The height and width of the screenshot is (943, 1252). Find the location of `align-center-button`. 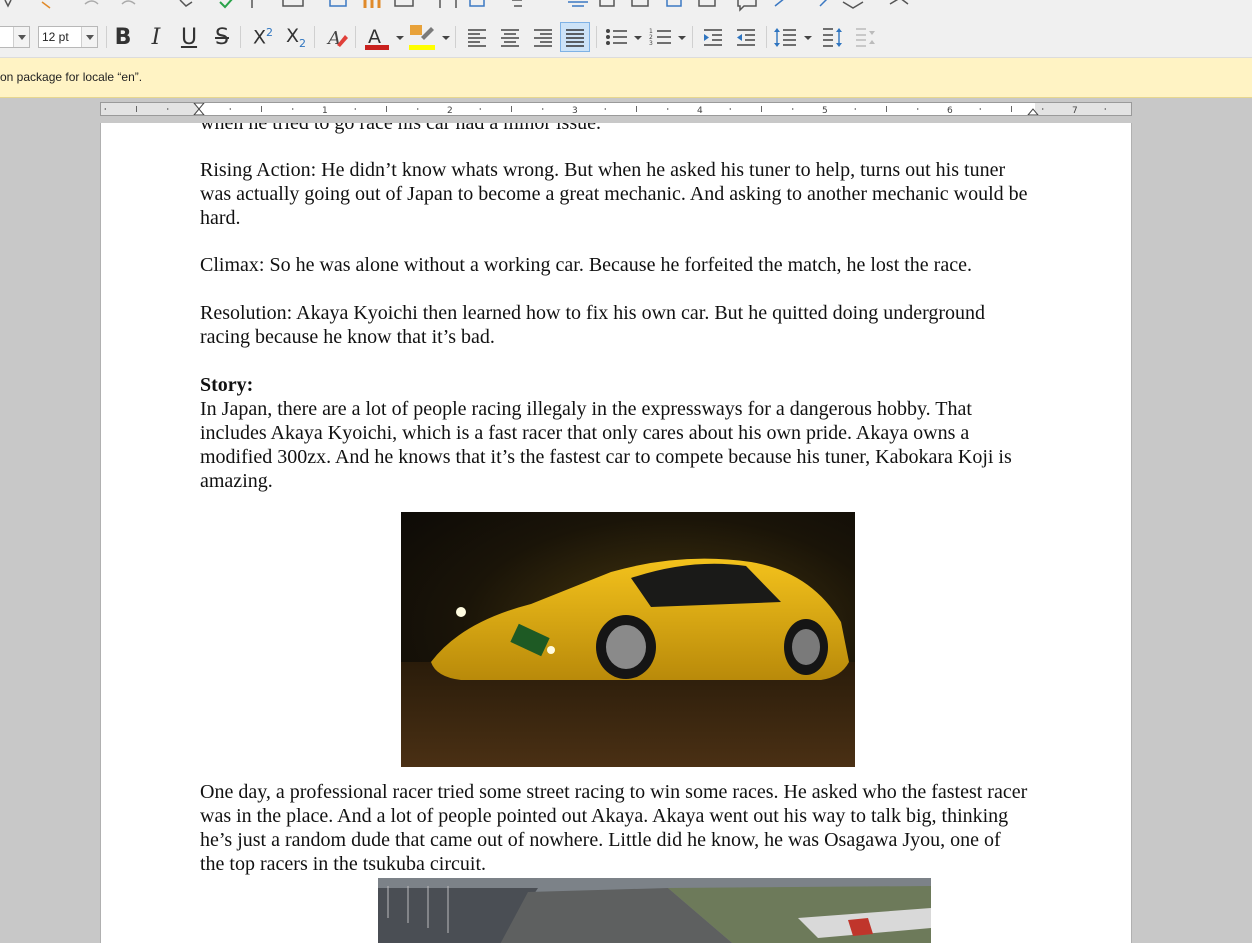

align-center-button is located at coordinates (510, 37).